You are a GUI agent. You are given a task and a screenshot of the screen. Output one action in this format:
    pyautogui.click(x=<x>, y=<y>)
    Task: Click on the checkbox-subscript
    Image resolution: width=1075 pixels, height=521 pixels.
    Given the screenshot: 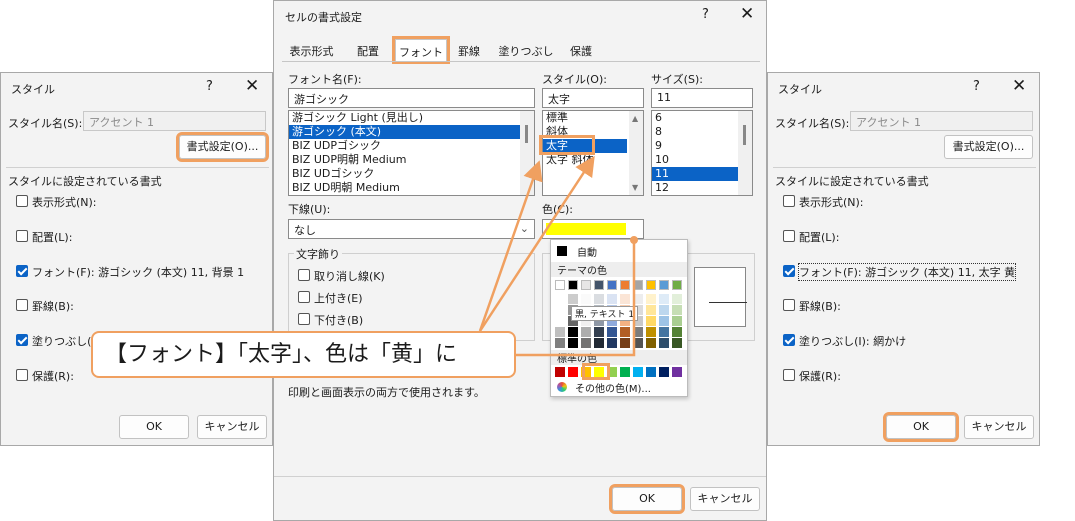 What is the action you would take?
    pyautogui.click(x=304, y=319)
    